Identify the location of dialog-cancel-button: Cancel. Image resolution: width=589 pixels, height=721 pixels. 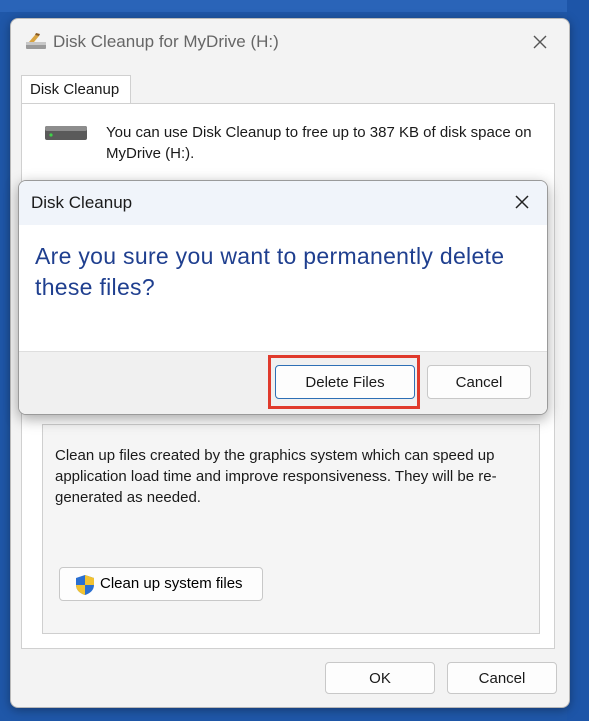
(479, 382).